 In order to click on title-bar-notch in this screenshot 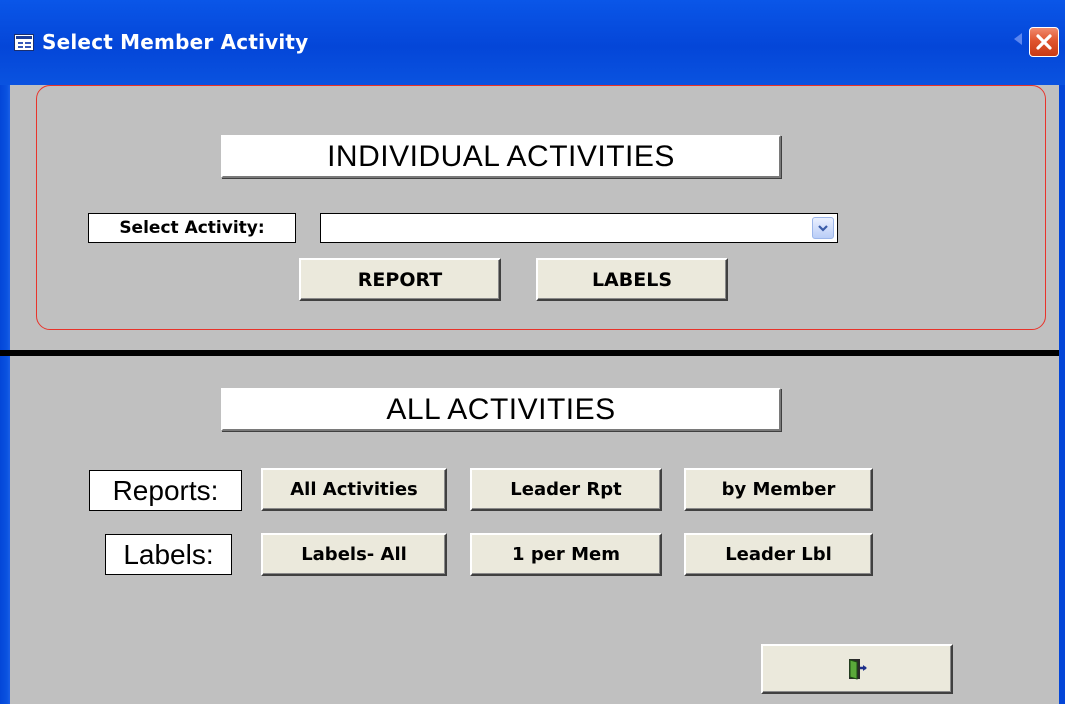, I will do `click(1018, 39)`.